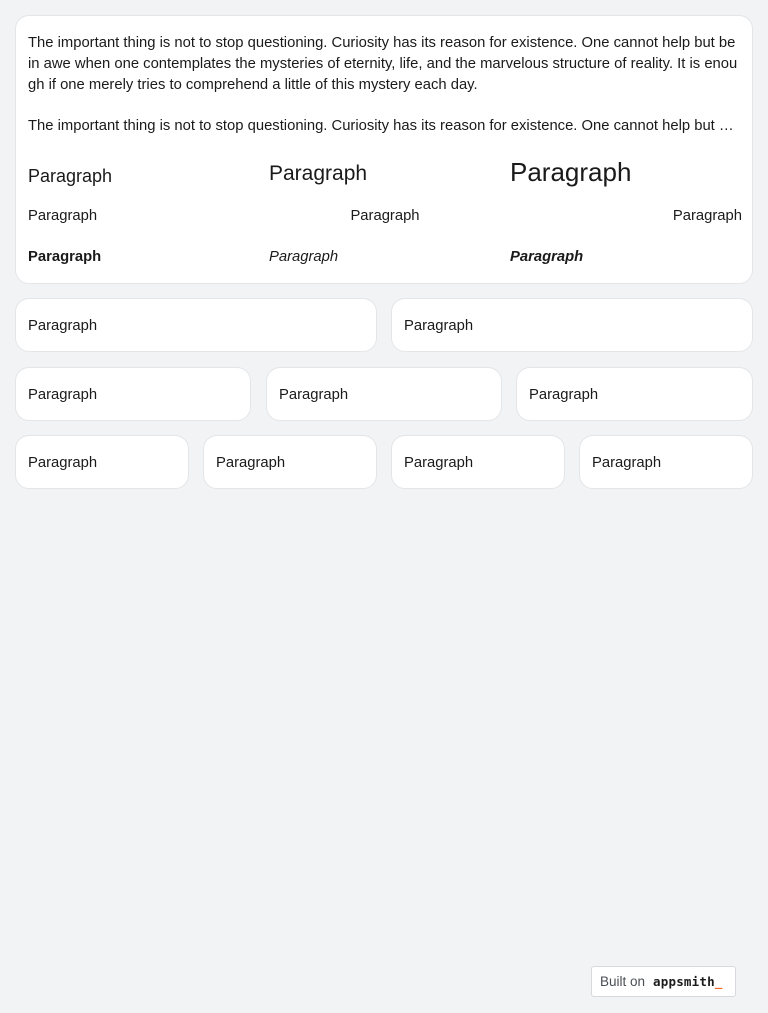 This screenshot has width=768, height=1013. What do you see at coordinates (707, 216) in the screenshot?
I see `paragraph-align-right: Paragraph` at bounding box center [707, 216].